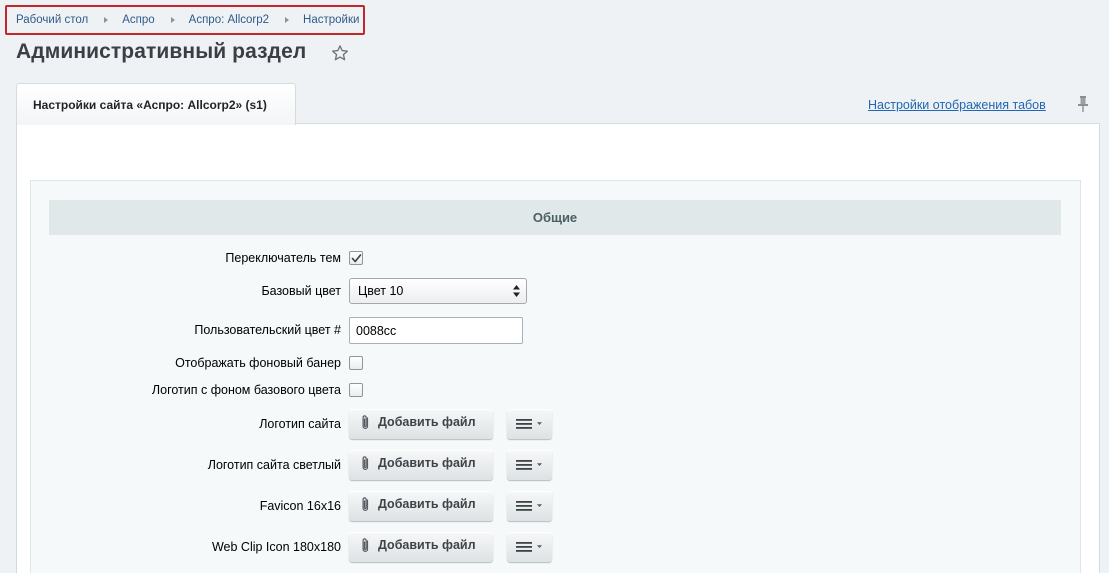 The height and width of the screenshot is (573, 1109). What do you see at coordinates (356, 258) in the screenshot?
I see `checkbox-theme-switcher` at bounding box center [356, 258].